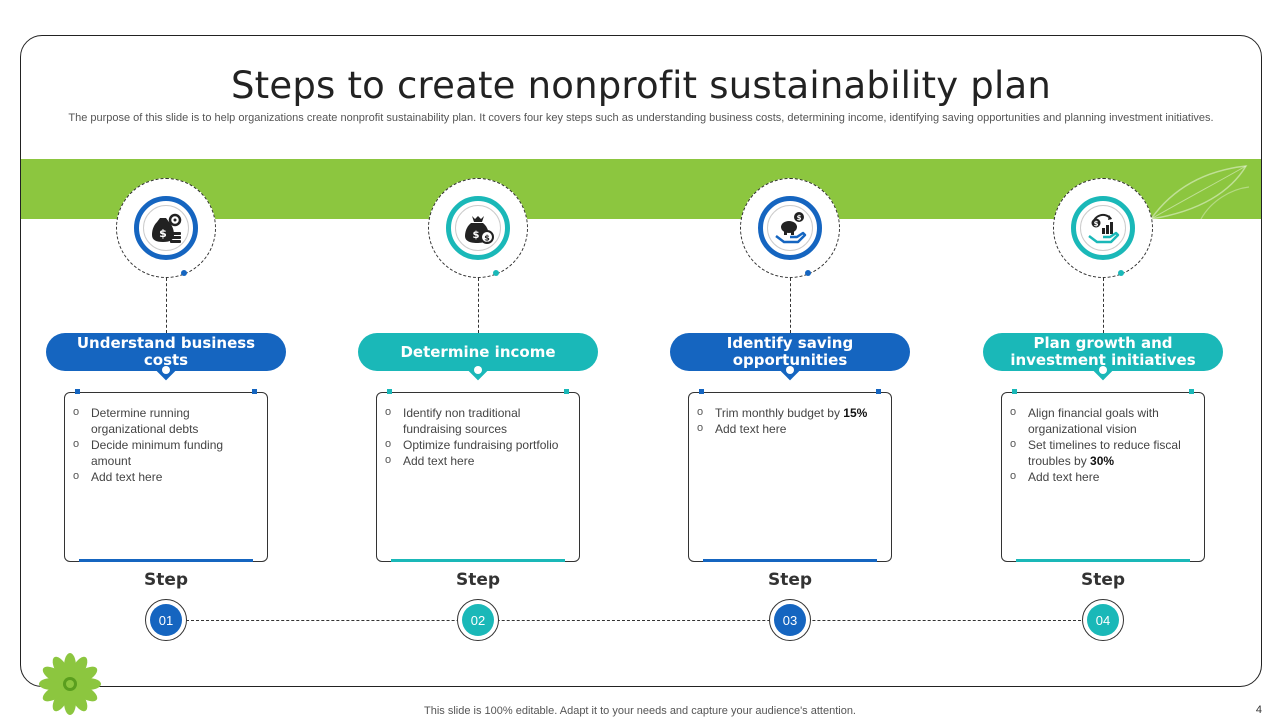 The height and width of the screenshot is (720, 1280). What do you see at coordinates (1199, 193) in the screenshot?
I see `leaf-watermark-icon` at bounding box center [1199, 193].